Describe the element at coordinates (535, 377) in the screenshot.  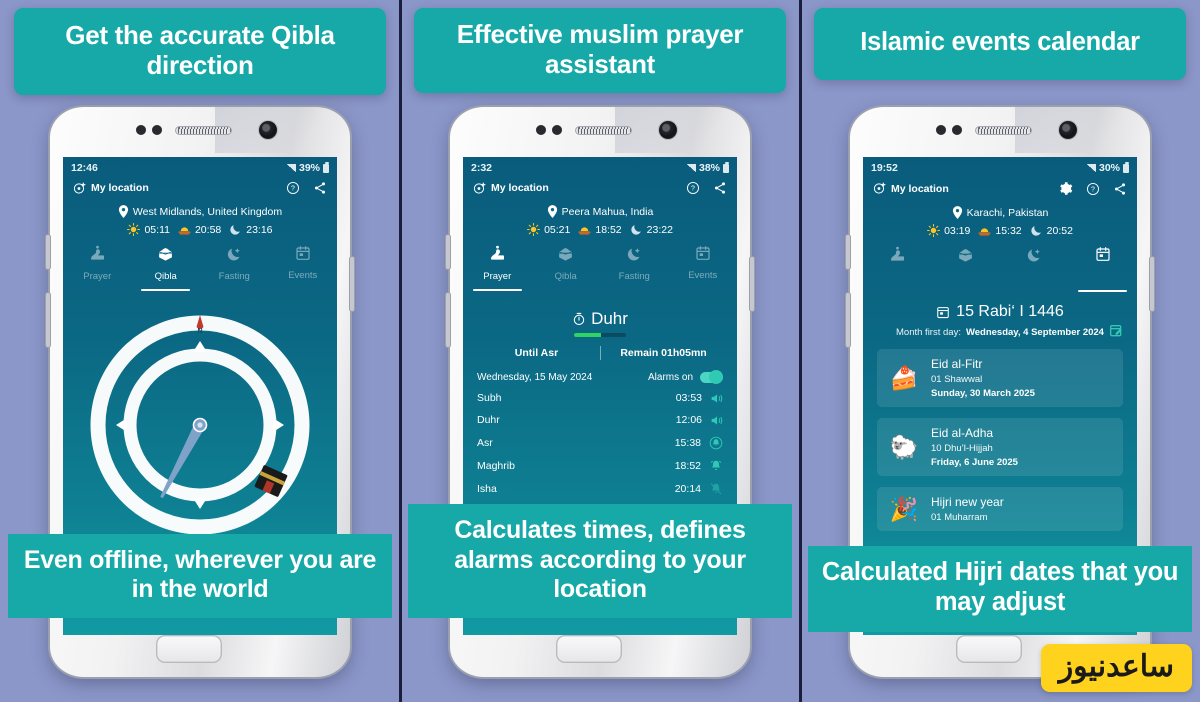
I see `alarms-date: Wednesday, 15 May 2024` at that location.